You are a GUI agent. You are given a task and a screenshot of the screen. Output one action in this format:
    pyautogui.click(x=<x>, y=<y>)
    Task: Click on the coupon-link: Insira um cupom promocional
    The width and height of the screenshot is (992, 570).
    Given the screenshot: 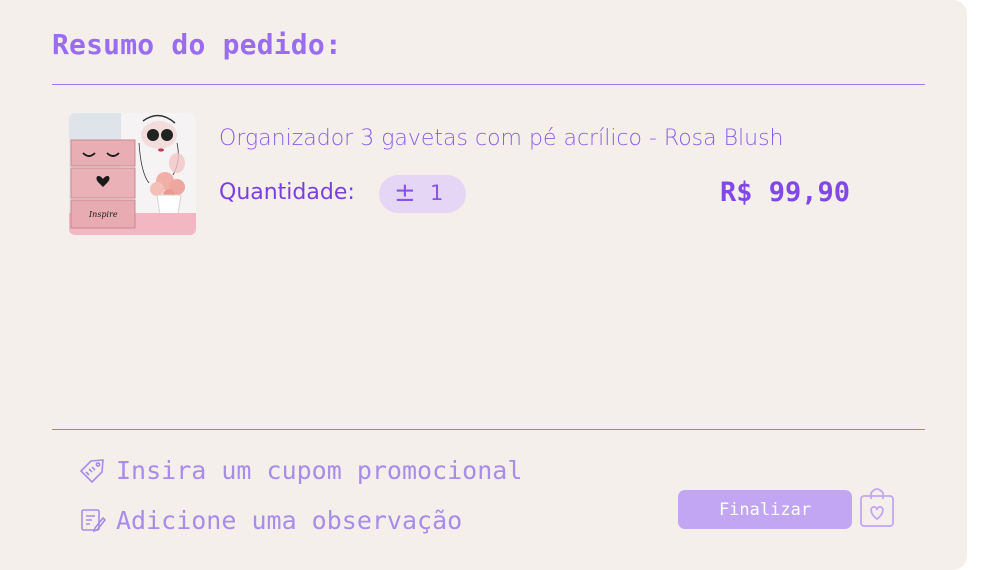 What is the action you would take?
    pyautogui.click(x=300, y=470)
    